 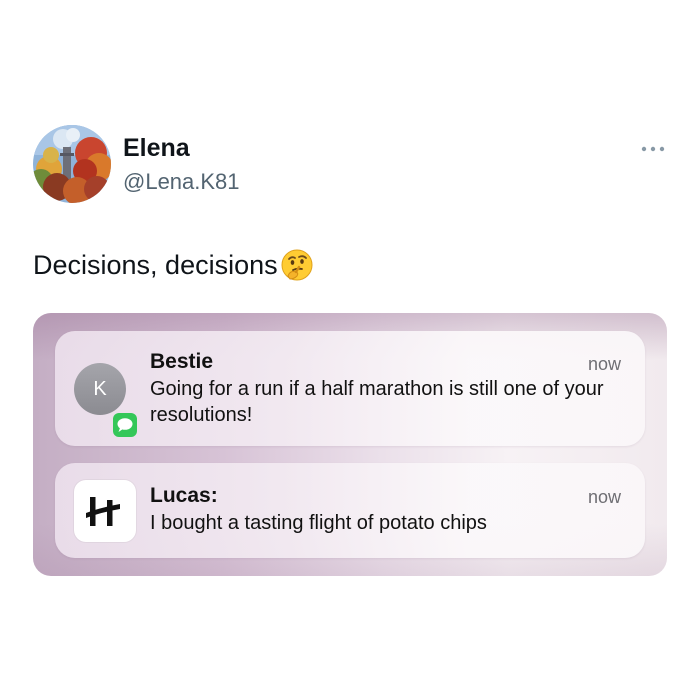 I want to click on avatar-photo, so click(x=72, y=164).